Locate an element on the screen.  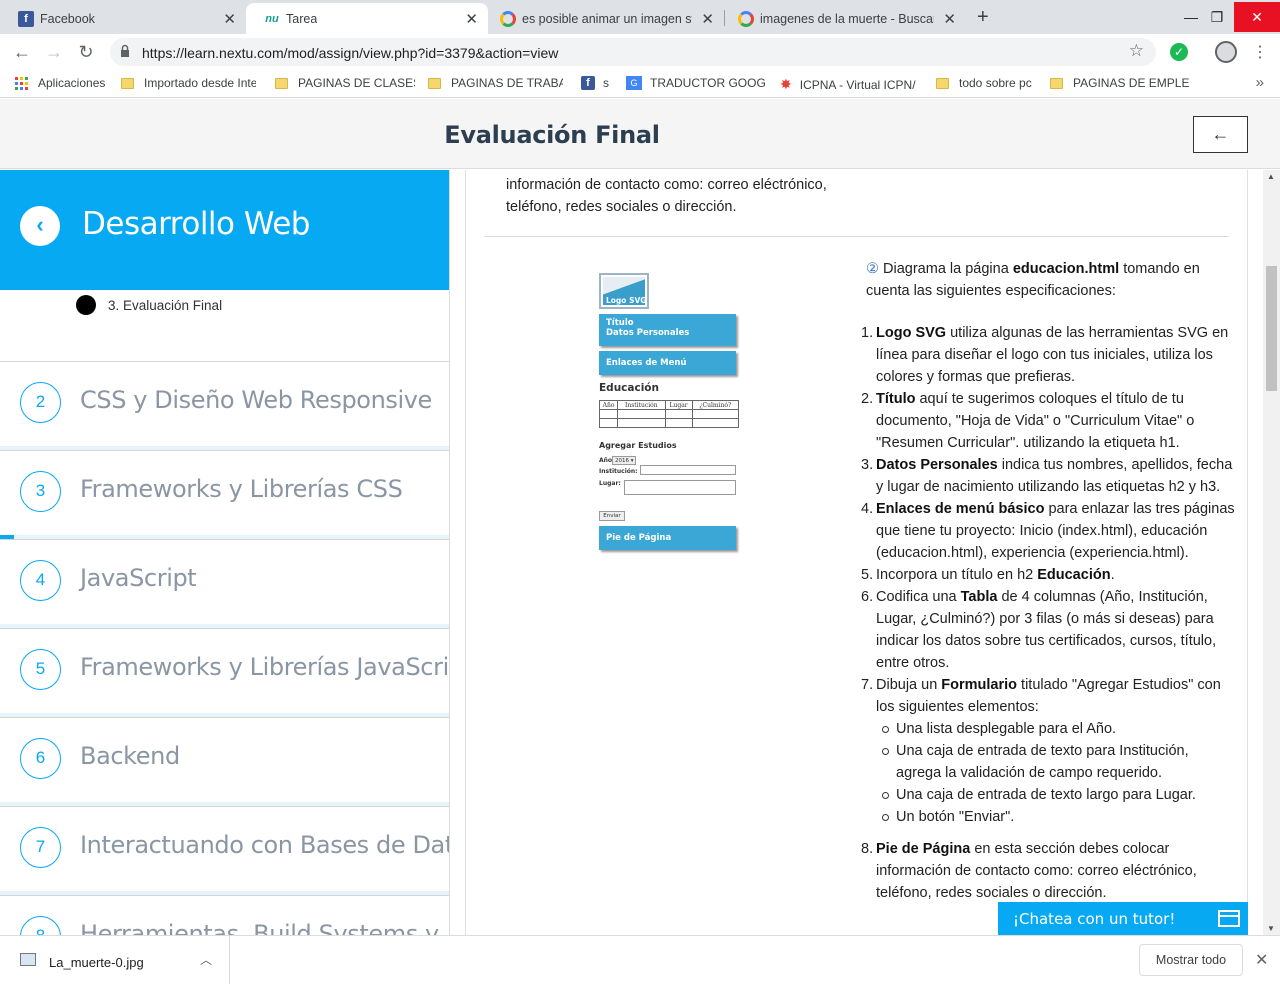
chevron-left-icon: ‹ is located at coordinates (40, 226).